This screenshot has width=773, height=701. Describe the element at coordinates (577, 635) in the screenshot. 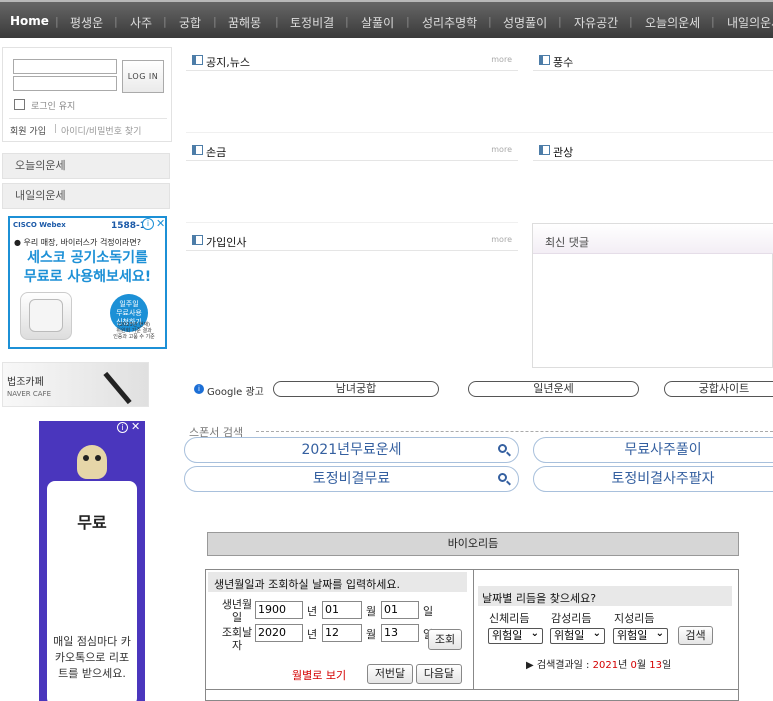

I see `emotional-select: 위험일` at that location.